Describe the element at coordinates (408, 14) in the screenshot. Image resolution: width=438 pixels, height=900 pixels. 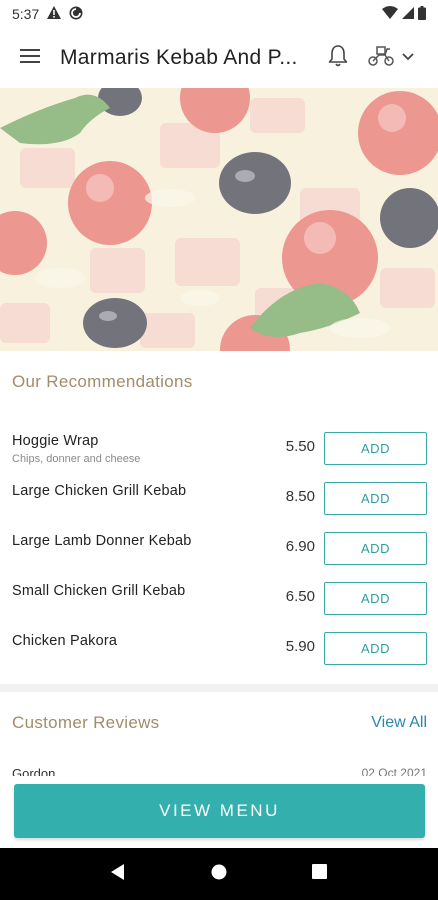
I see `signal-icon` at that location.